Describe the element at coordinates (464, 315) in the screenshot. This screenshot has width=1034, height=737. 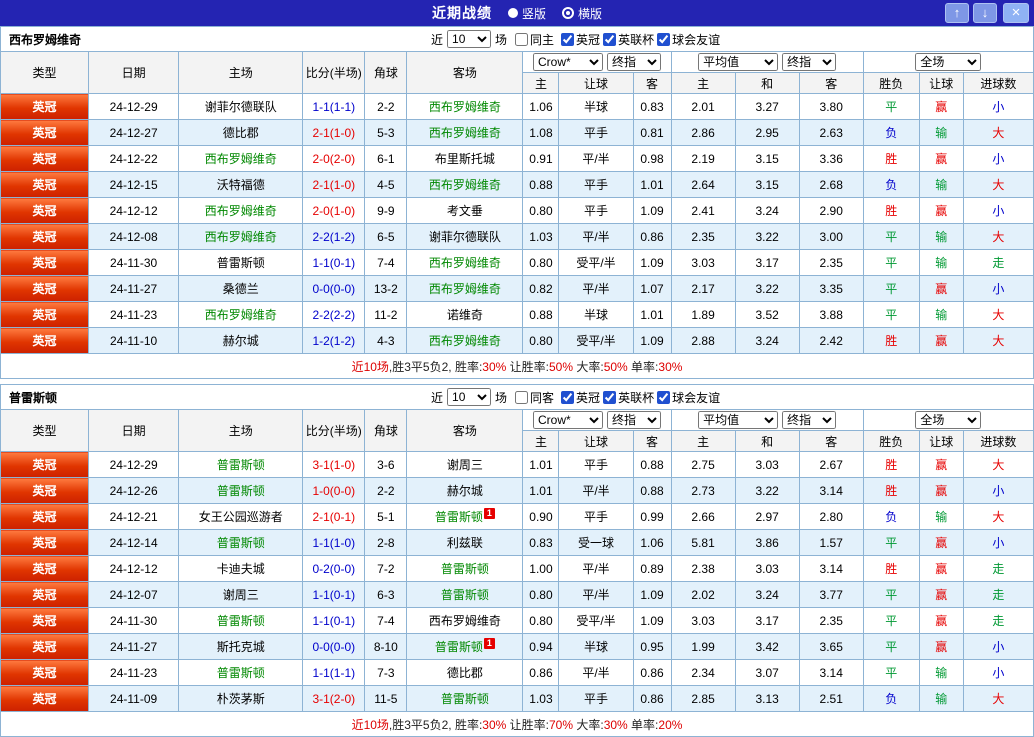
I see `team-link: 诺维奇` at that location.